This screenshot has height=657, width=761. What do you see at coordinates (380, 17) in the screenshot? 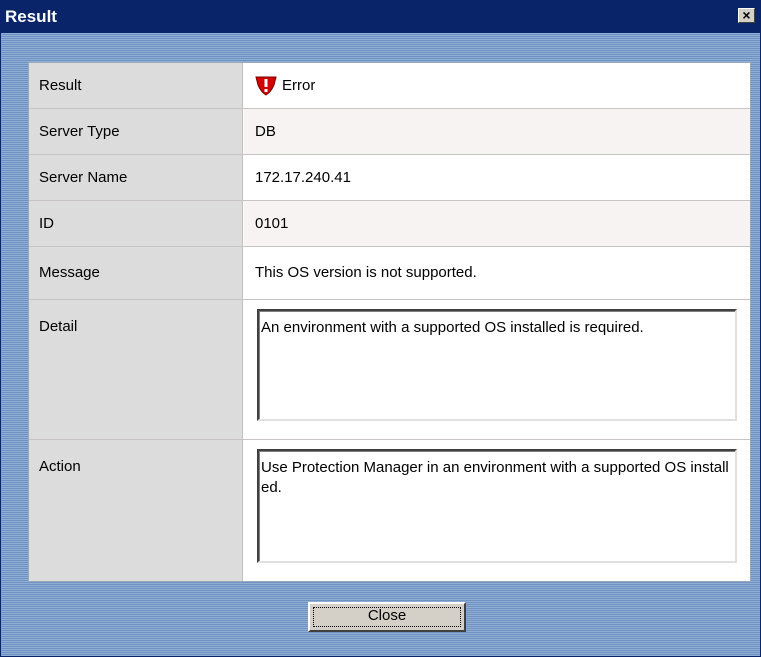
I see `title-bar: Result ×` at bounding box center [380, 17].